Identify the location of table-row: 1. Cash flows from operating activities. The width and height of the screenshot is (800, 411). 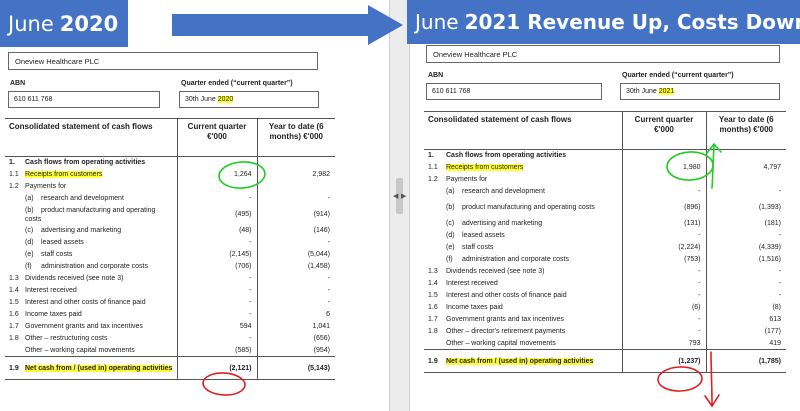
(605, 155).